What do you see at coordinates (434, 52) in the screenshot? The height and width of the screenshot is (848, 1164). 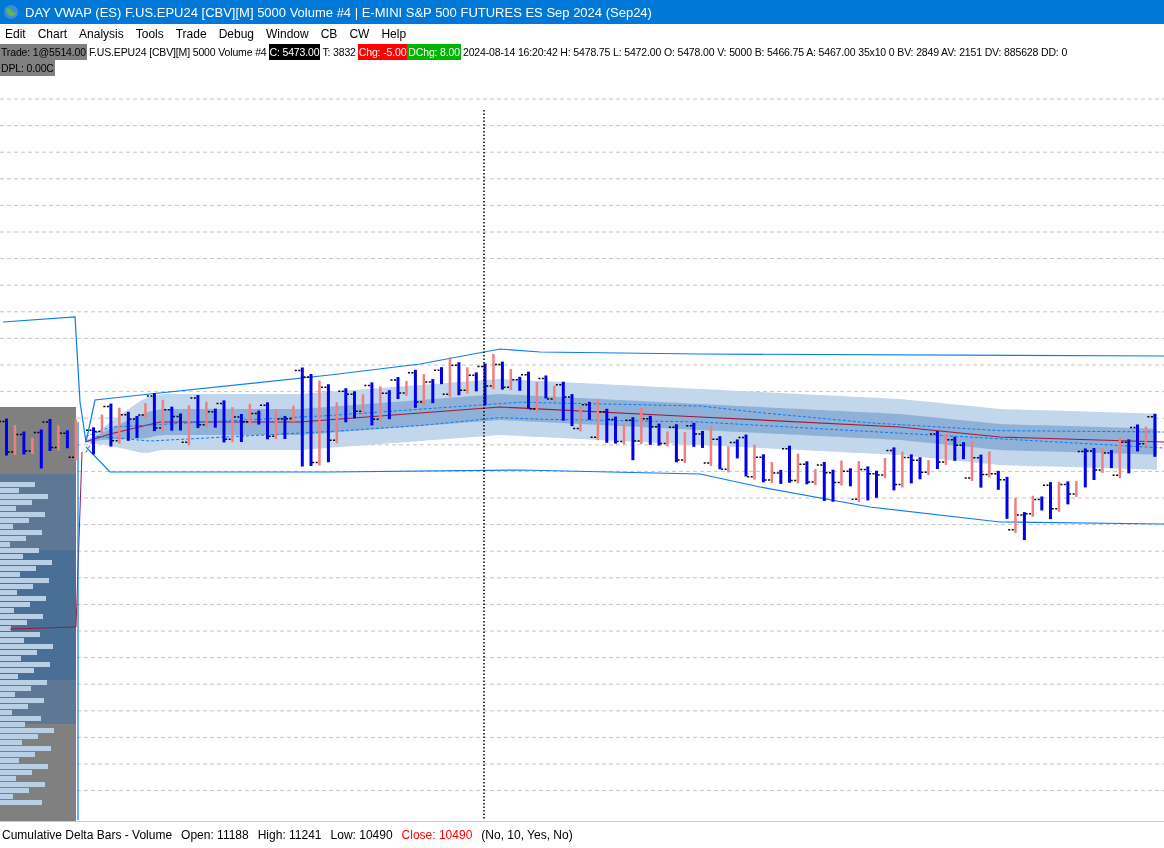 I see `quote-field: DChg: 8.00` at bounding box center [434, 52].